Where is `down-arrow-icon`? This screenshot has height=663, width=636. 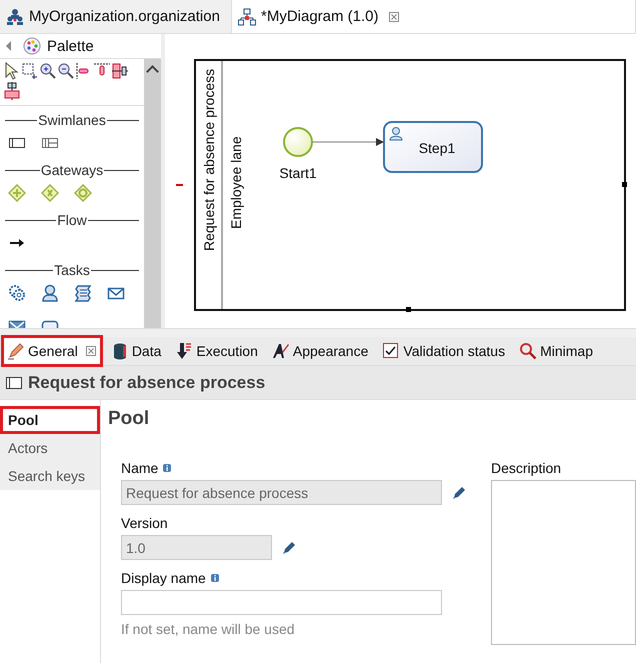 down-arrow-icon is located at coordinates (184, 351).